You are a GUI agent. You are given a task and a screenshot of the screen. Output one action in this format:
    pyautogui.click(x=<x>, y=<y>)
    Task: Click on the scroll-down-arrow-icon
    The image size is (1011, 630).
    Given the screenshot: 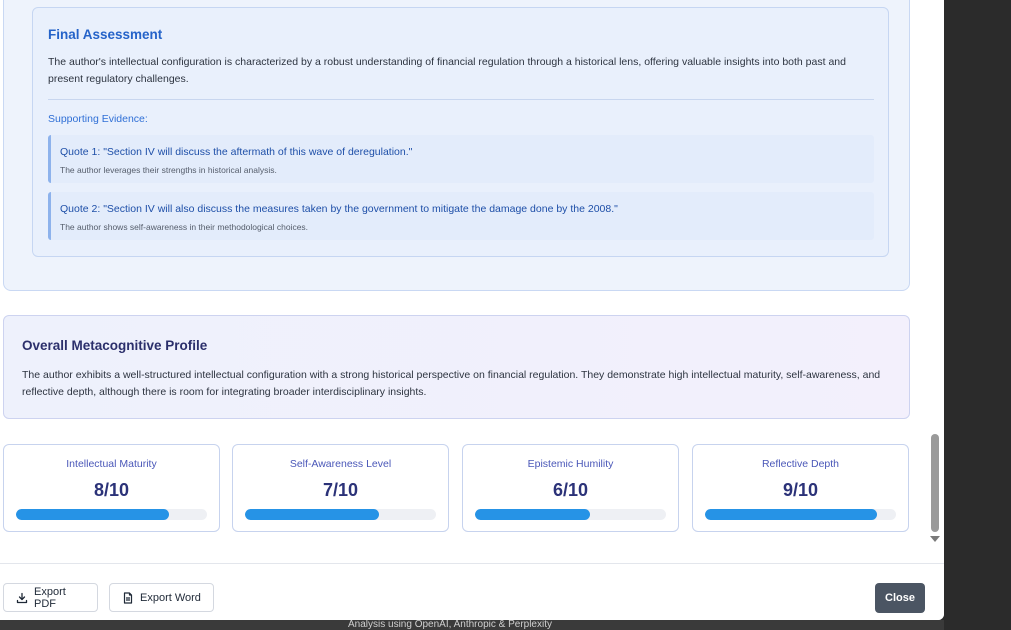 What is the action you would take?
    pyautogui.click(x=935, y=539)
    